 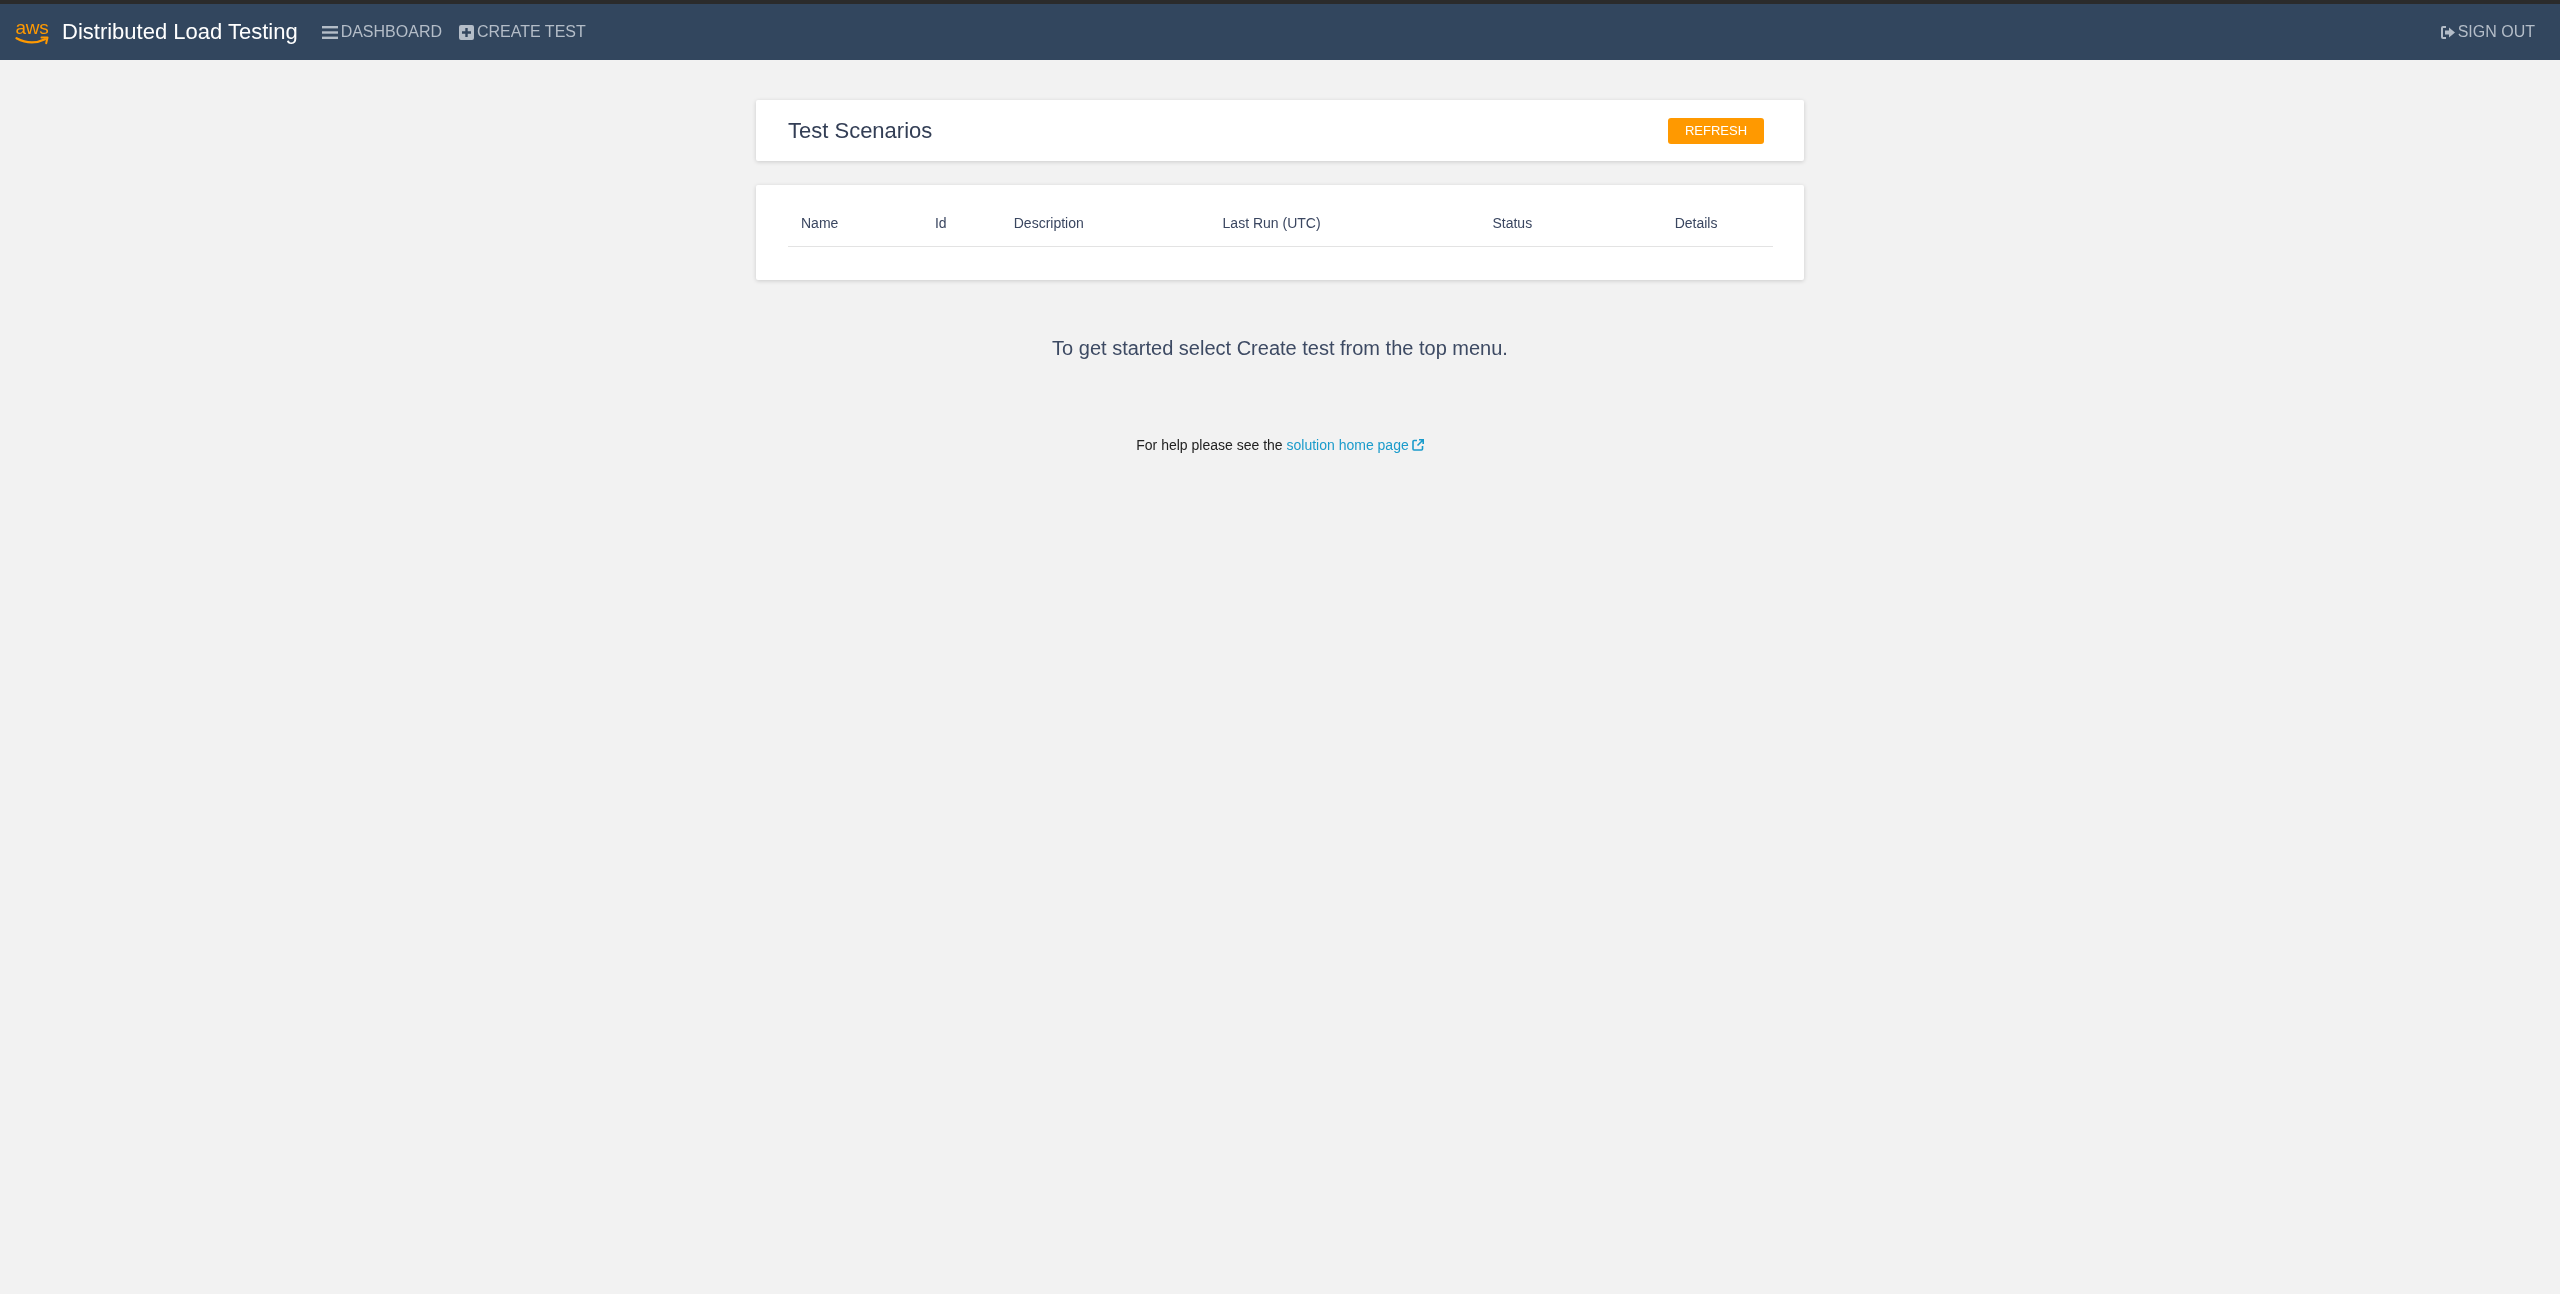 What do you see at coordinates (1280, 445) in the screenshot?
I see `help-text: For help please see the solution home page` at bounding box center [1280, 445].